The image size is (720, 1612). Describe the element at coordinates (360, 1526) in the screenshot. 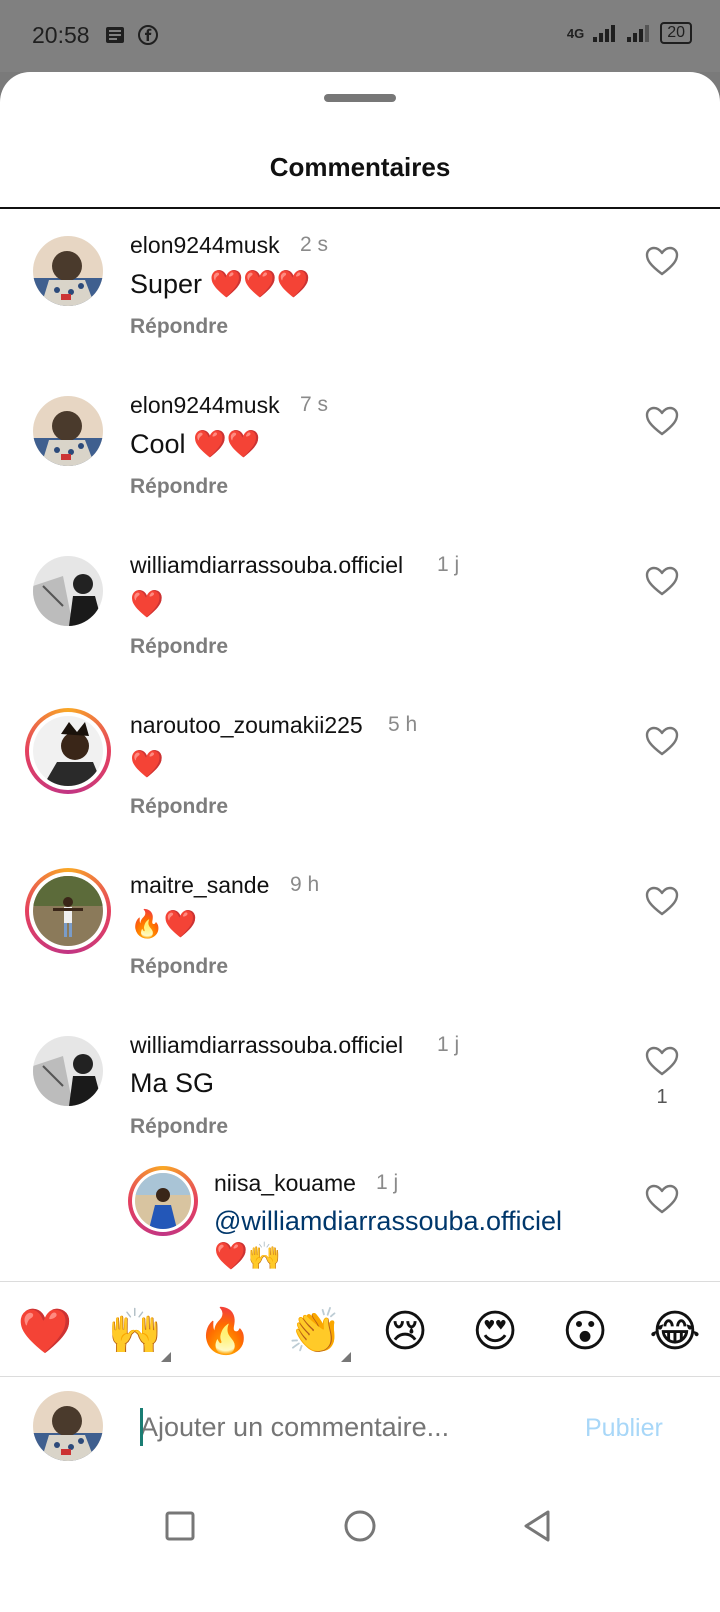

I see `home-icon` at that location.